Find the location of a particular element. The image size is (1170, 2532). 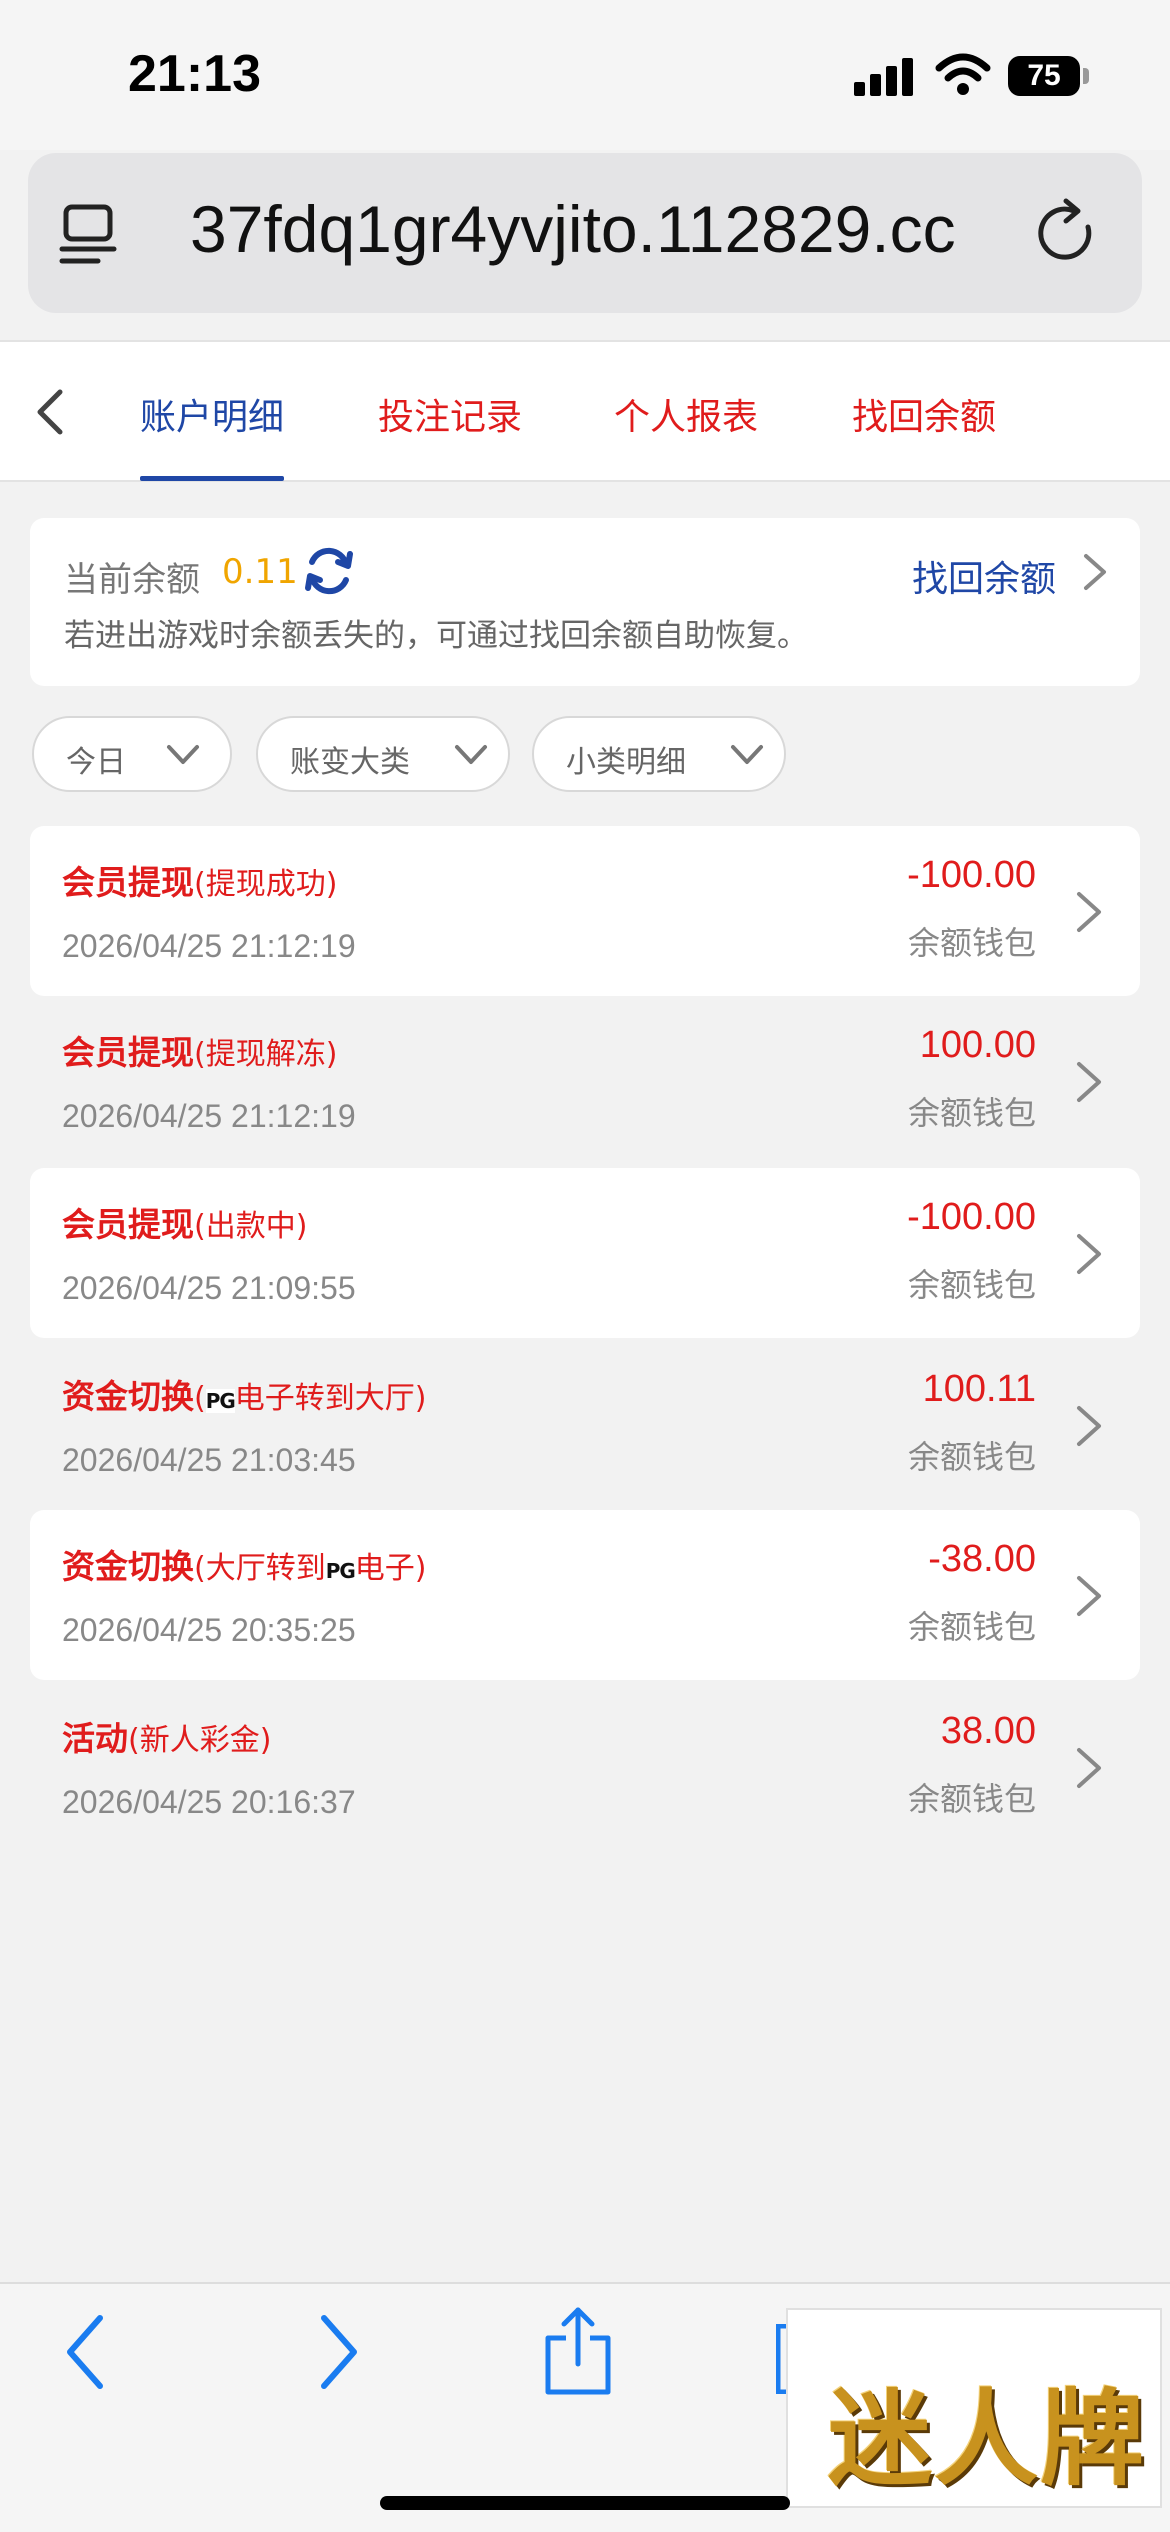

filter-subcategory: 小类明细 is located at coordinates (659, 754).